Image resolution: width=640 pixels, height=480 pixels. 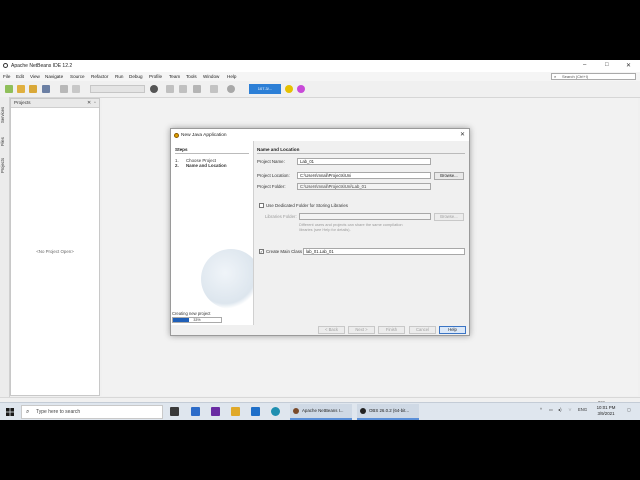 I want to click on menu-run: Run, so click(x=119, y=76).